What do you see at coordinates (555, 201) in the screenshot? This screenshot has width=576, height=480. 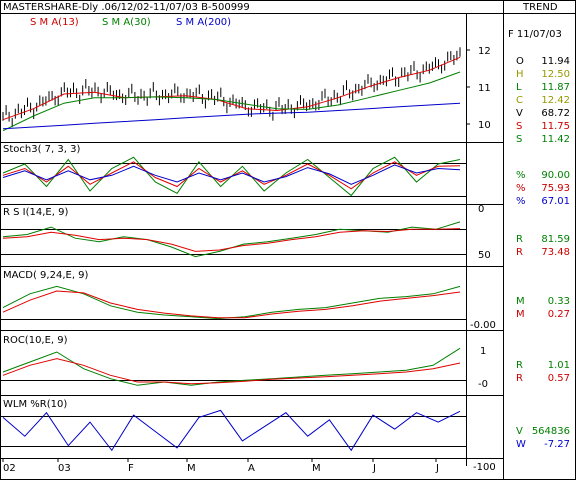 I see `stoch-readout-value: 67.01` at bounding box center [555, 201].